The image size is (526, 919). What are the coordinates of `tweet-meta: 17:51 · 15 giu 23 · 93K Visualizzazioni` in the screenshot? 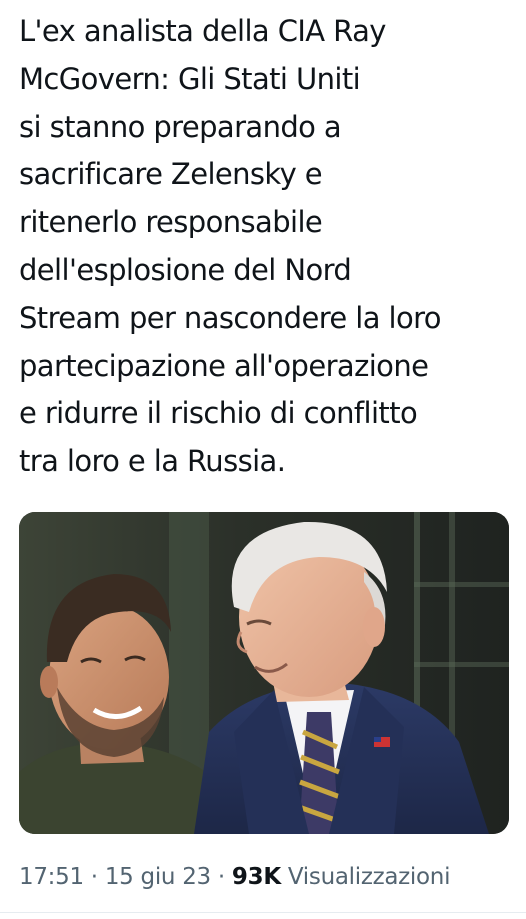 It's located at (234, 877).